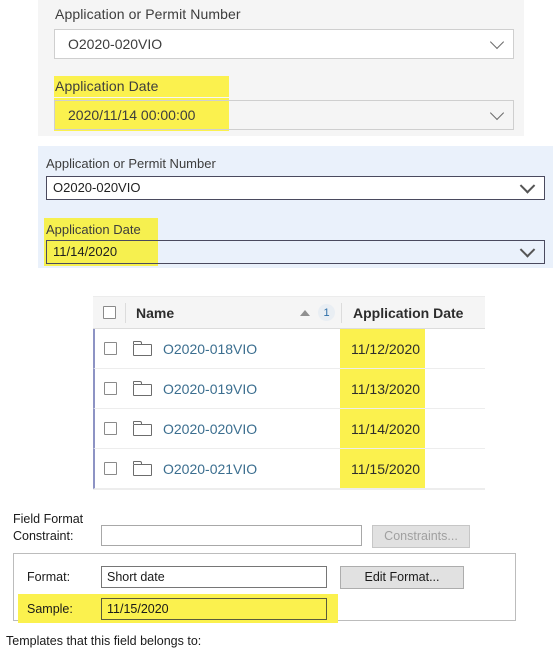 The height and width of the screenshot is (650, 559). Describe the element at coordinates (233, 312) in the screenshot. I see `column-header-name: Name 1` at that location.